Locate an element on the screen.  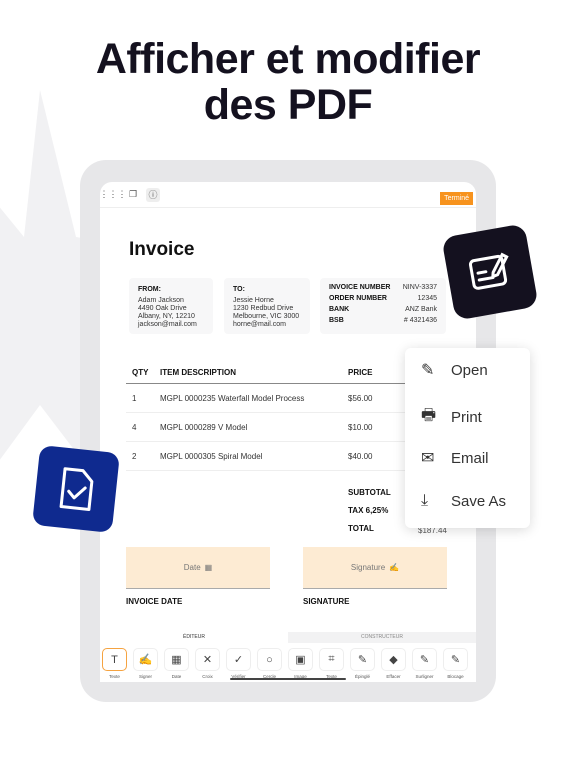
tool-label: Effacer is located at coordinates (393, 676).